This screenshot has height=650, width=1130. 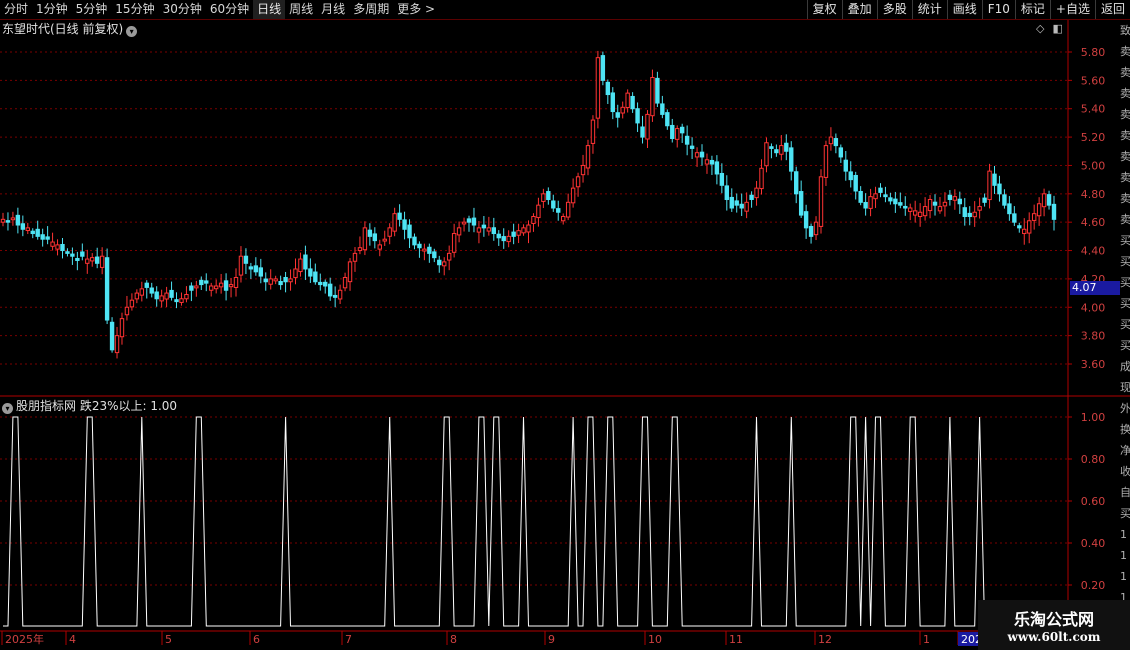 I want to click on indicator-title: 股朋指标网 跌23%以上: 1.00, so click(x=97, y=406).